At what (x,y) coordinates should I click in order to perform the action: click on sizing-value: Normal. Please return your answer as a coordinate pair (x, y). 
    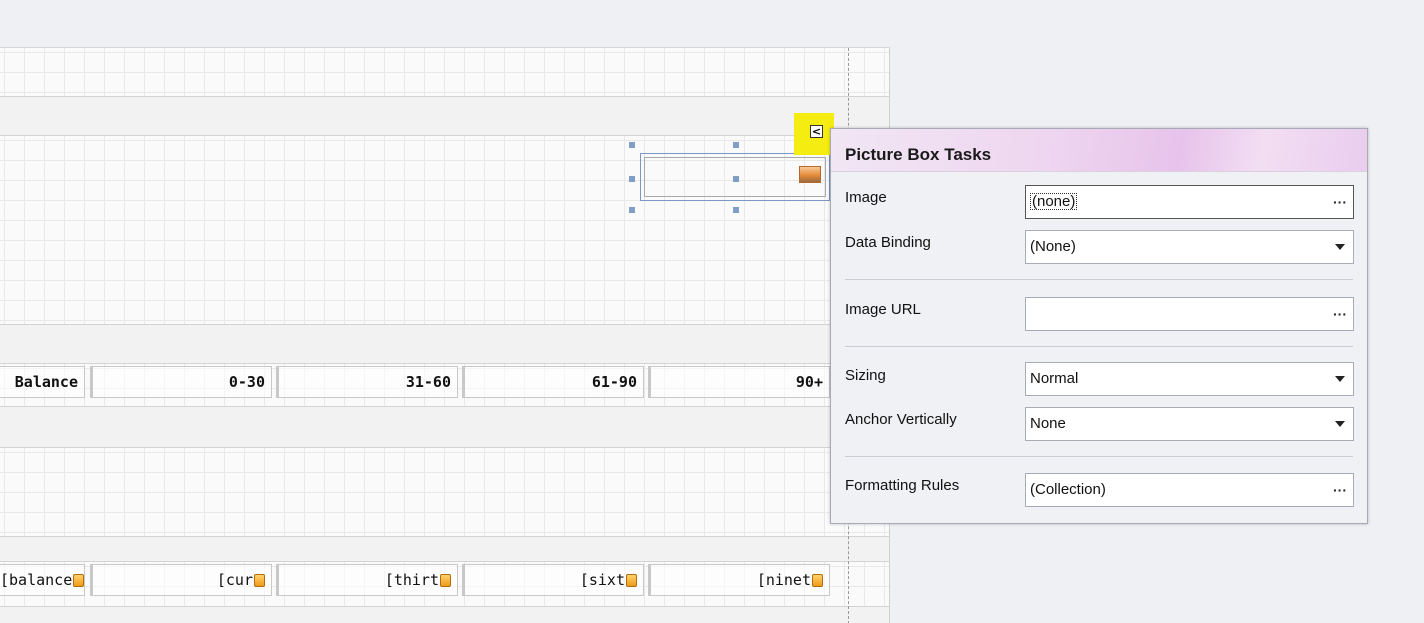
    Looking at the image, I should click on (1054, 378).